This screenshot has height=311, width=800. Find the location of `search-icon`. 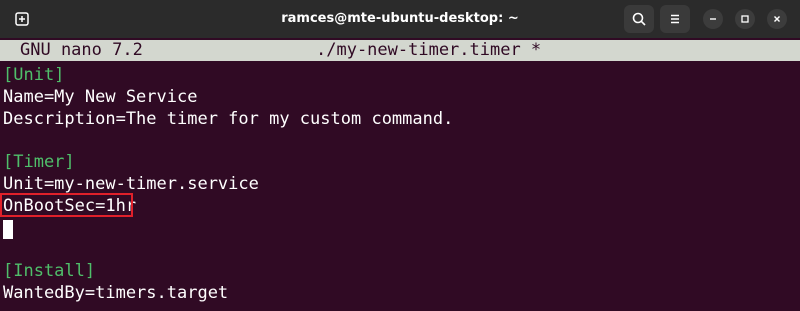

search-icon is located at coordinates (639, 19).